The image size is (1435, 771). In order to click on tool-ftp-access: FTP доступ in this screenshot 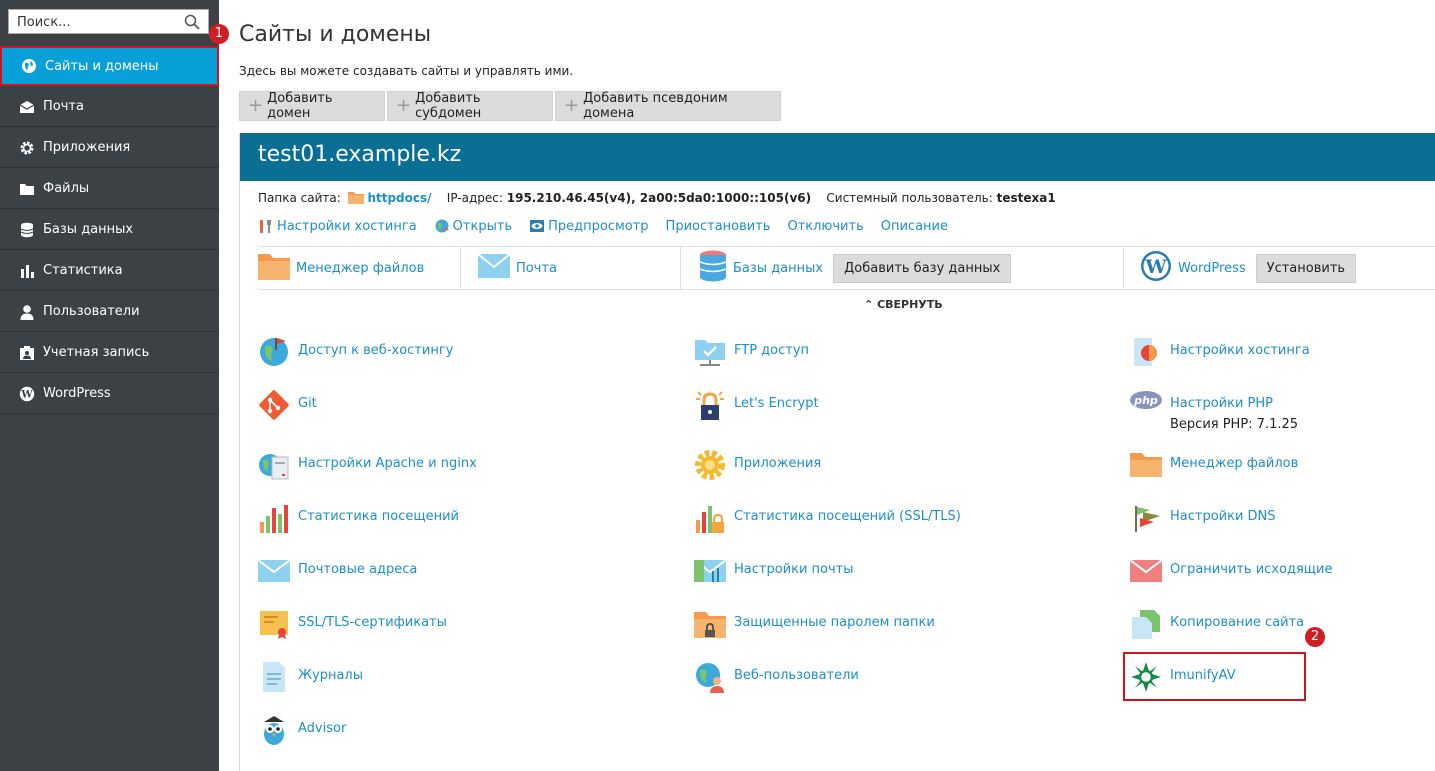, I will do `click(751, 352)`.